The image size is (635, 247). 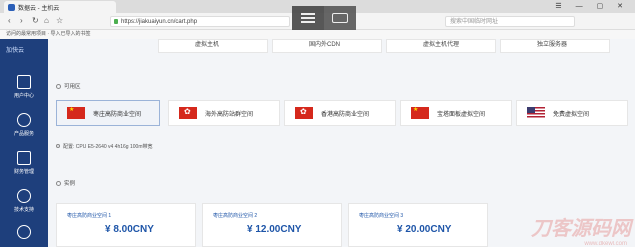 I want to click on region-card: 香港高防商业空间, so click(x=340, y=113).